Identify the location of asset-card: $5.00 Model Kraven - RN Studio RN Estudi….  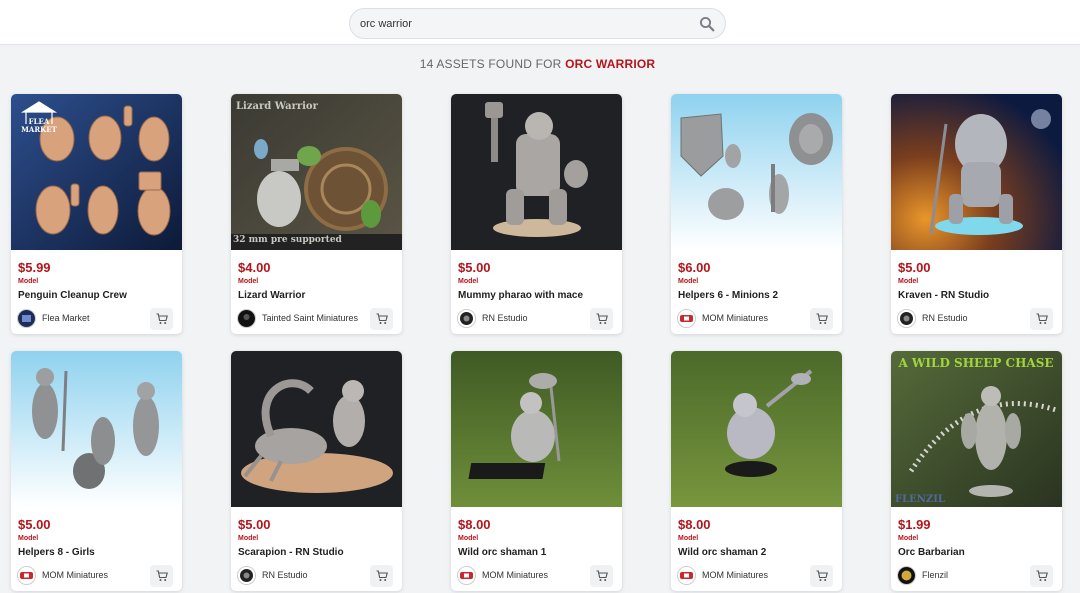
(976, 214).